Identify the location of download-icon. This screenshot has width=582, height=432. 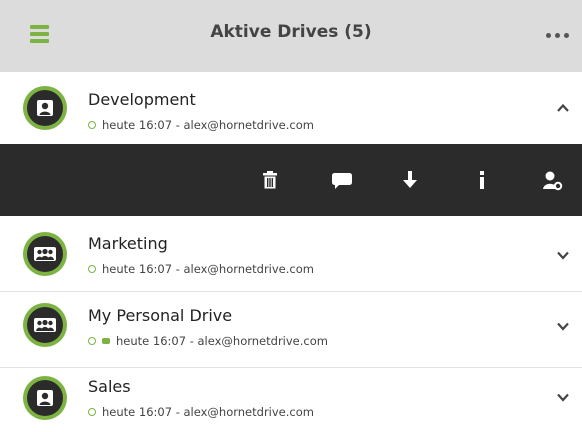
(410, 180).